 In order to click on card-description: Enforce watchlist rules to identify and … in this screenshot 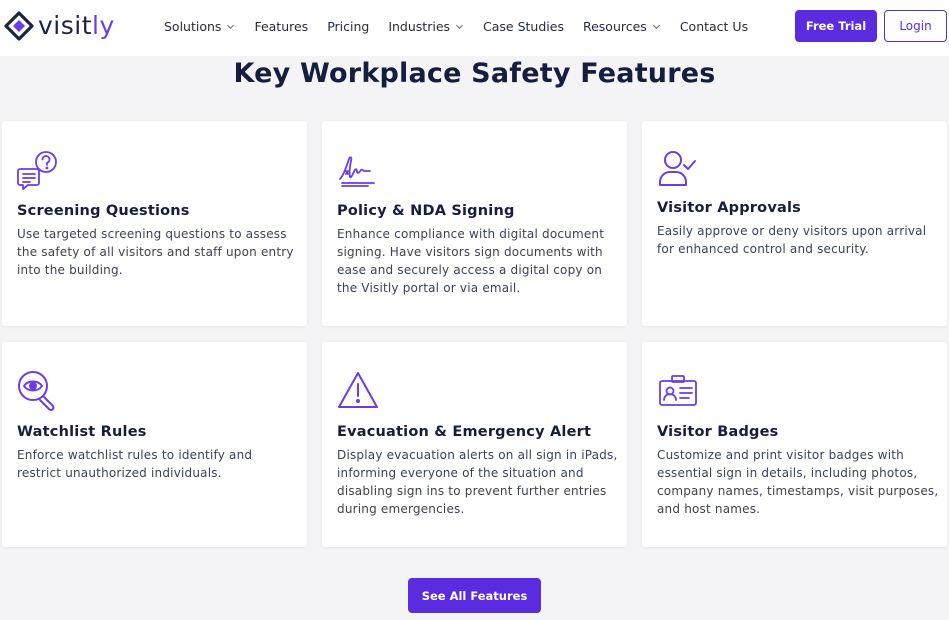, I will do `click(135, 464)`.